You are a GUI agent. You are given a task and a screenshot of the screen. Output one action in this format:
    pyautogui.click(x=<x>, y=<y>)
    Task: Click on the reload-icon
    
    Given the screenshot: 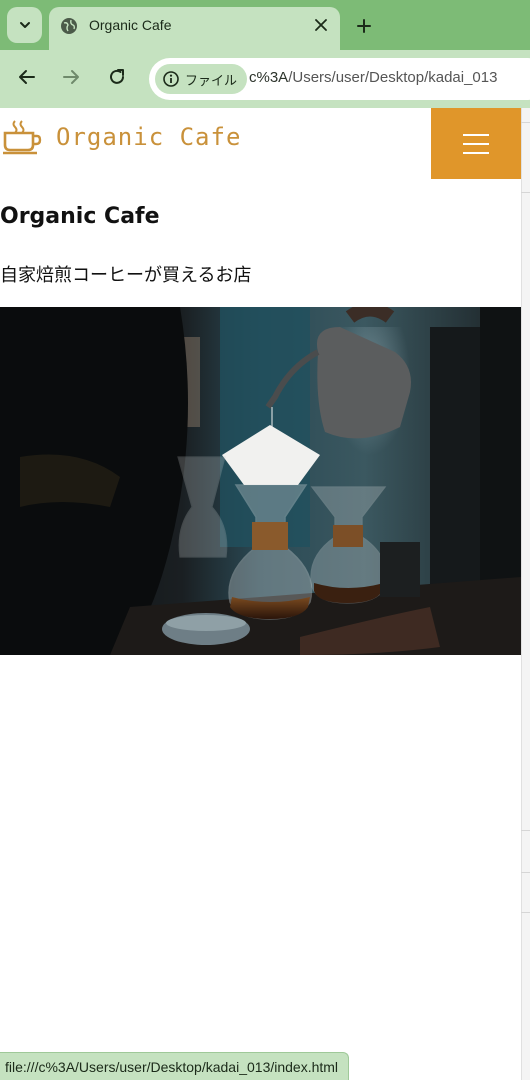 What is the action you would take?
    pyautogui.click(x=117, y=76)
    